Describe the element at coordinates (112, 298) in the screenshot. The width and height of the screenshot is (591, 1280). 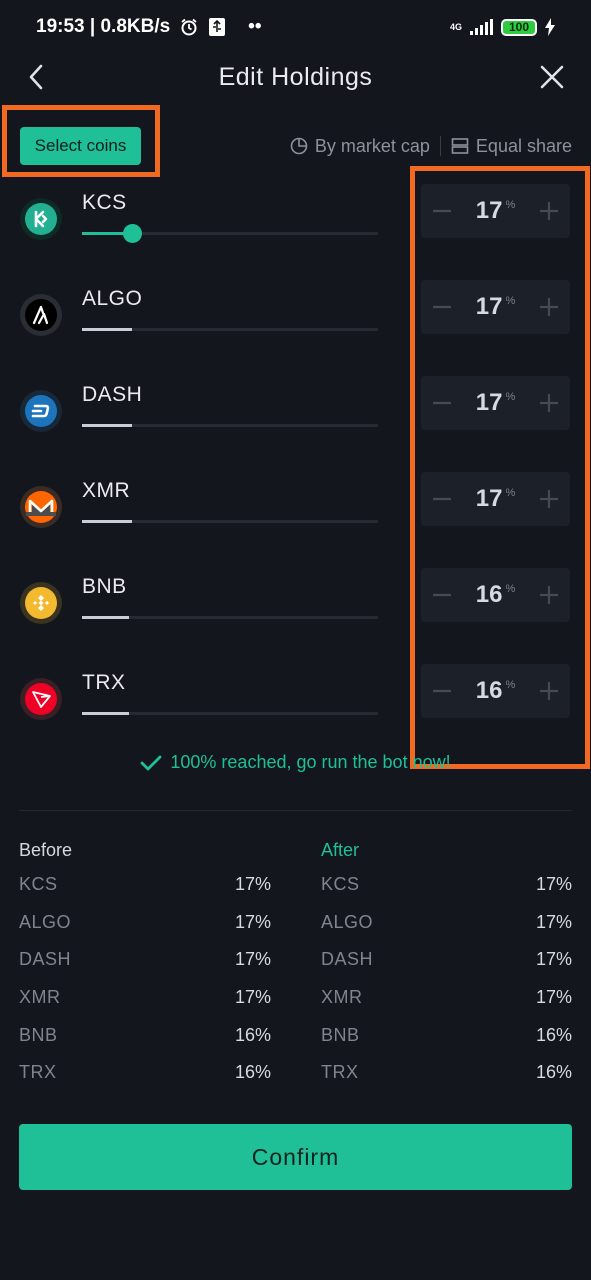
I see `coin-symbol: ALGO` at that location.